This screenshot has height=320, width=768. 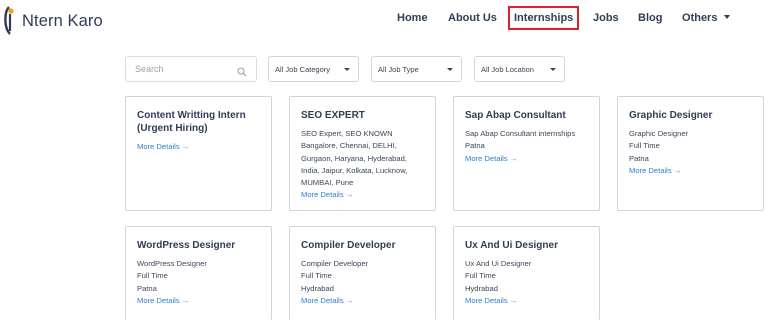 I want to click on nav-others: Others, so click(x=706, y=18).